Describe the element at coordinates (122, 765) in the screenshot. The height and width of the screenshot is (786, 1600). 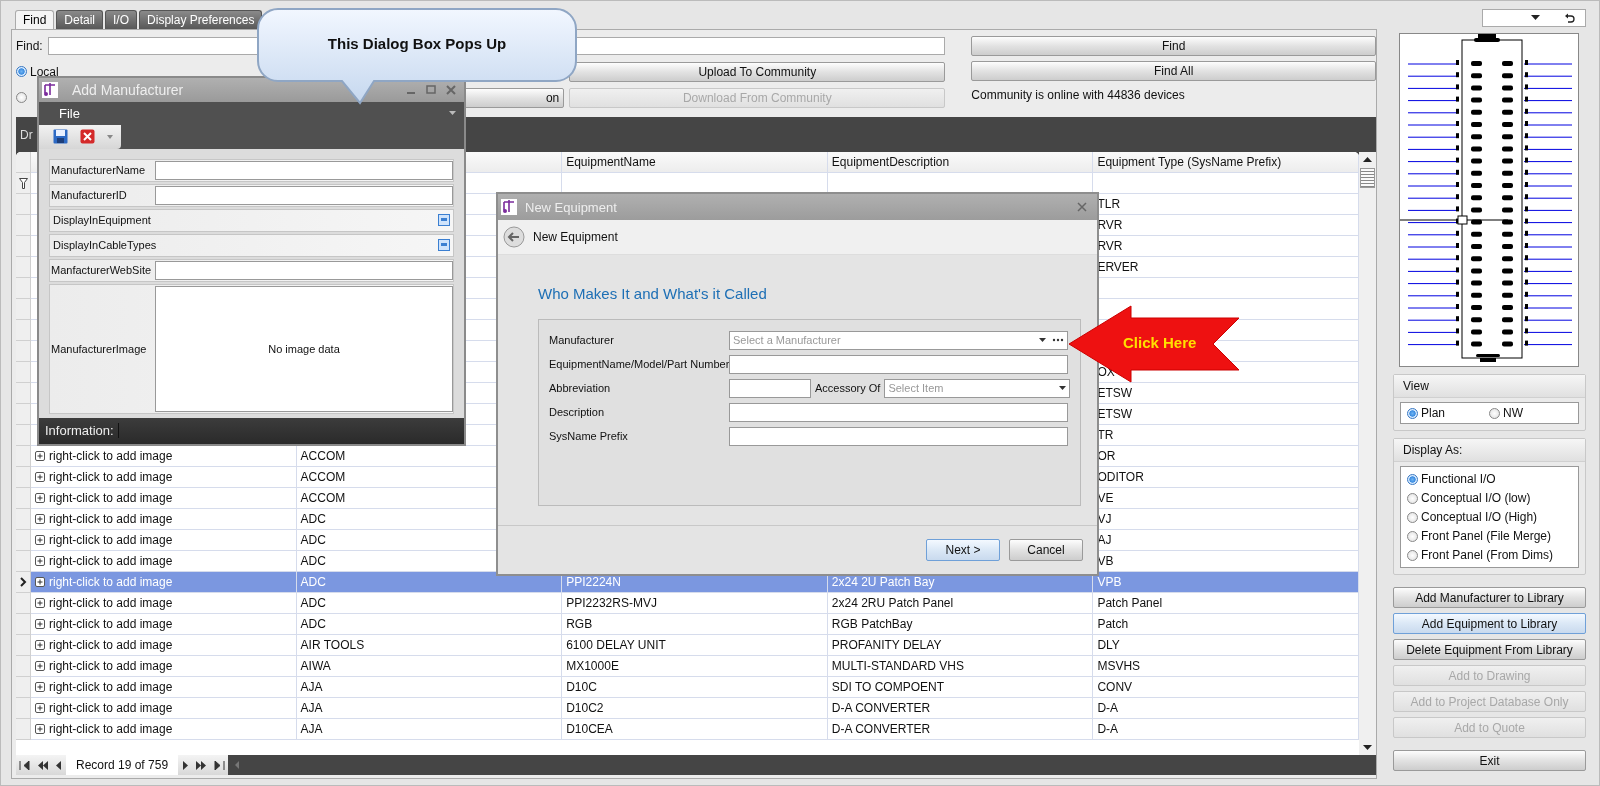
I see `record-counter: Record 19 of 759` at that location.